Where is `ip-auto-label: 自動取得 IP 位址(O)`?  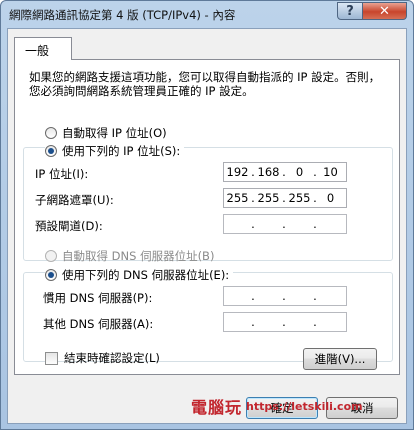 ip-auto-label: 自動取得 IP 位址(O) is located at coordinates (114, 133).